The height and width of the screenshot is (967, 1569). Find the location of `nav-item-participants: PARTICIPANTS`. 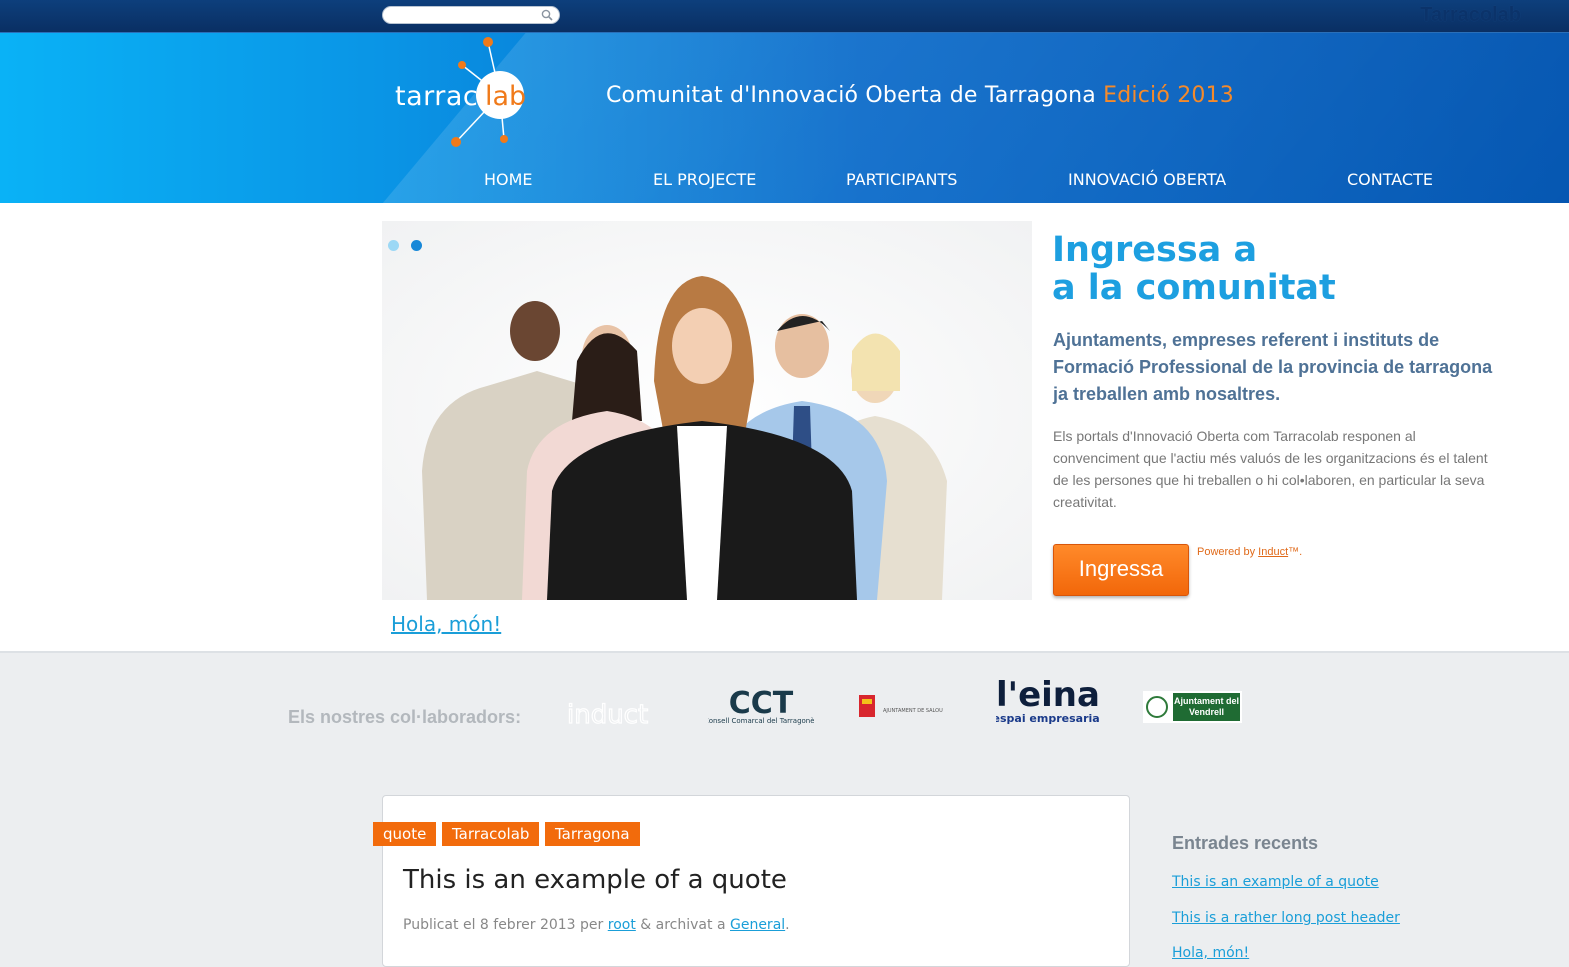

nav-item-participants: PARTICIPANTS is located at coordinates (901, 179).